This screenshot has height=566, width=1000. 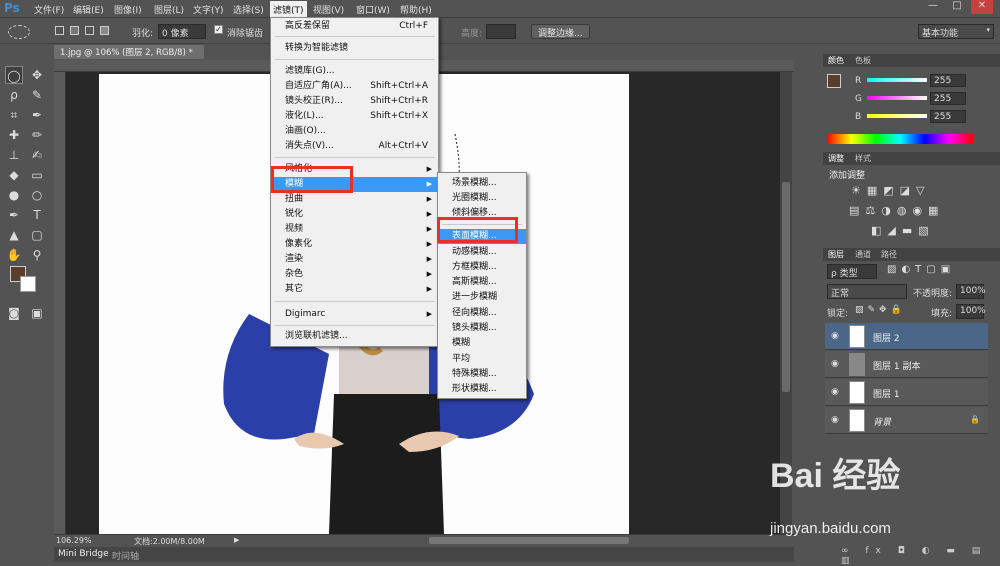 I want to click on document-tab: 1.jpg @ 106% (图层 2, RGB/8) *, so click(x=129, y=52).